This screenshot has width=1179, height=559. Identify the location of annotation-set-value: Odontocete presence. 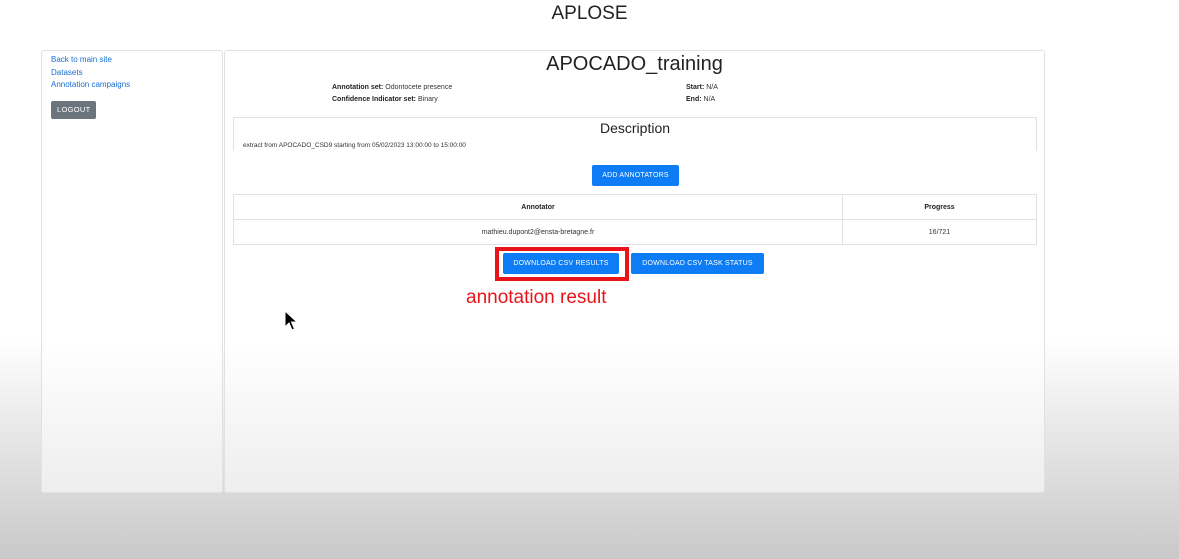
(419, 87).